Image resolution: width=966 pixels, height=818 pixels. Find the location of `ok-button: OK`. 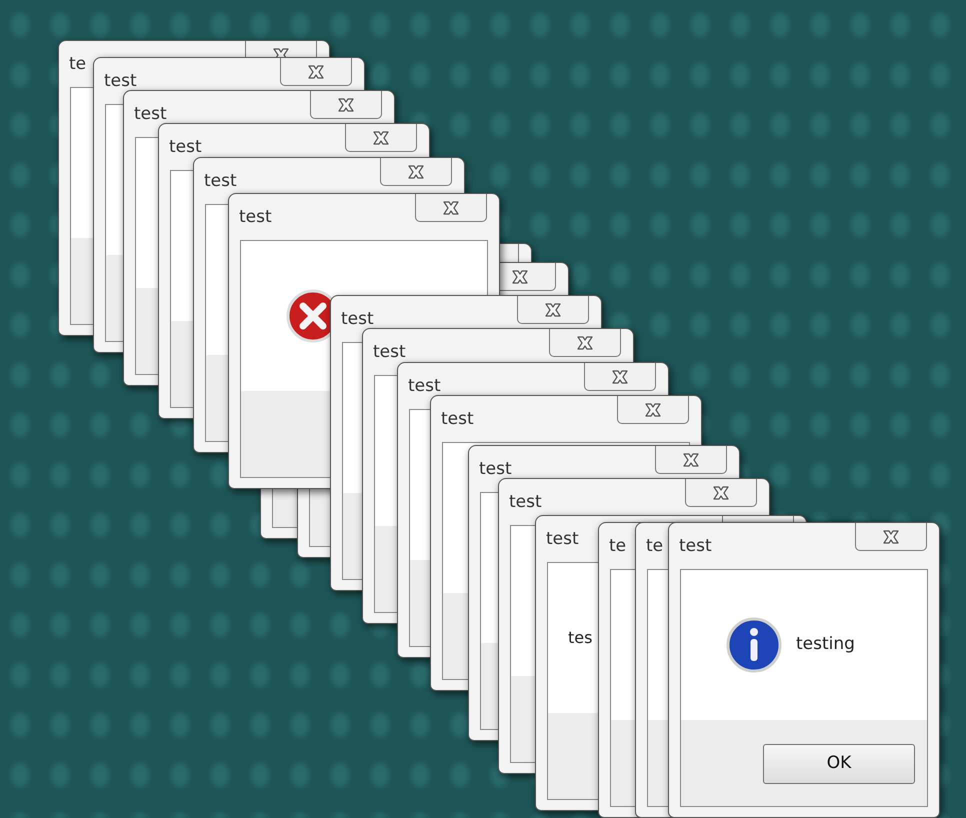

ok-button: OK is located at coordinates (839, 764).